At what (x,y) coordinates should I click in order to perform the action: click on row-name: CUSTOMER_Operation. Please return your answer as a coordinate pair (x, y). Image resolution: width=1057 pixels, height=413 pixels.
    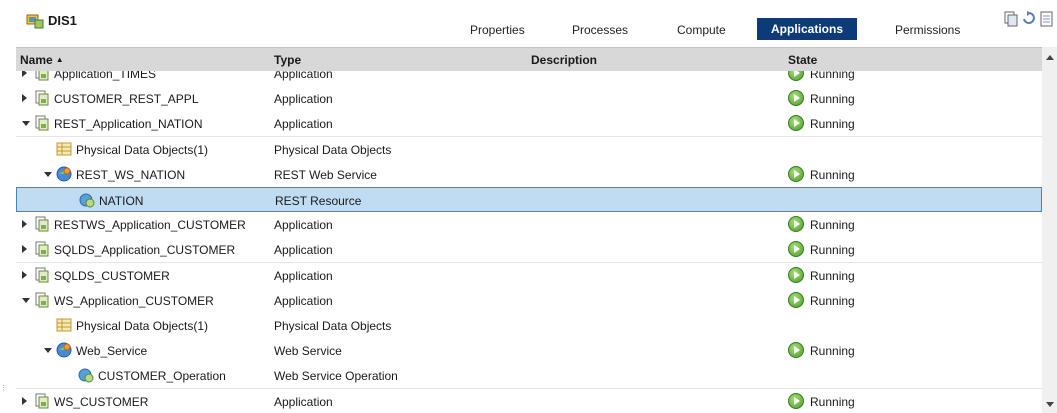
    Looking at the image, I should click on (162, 376).